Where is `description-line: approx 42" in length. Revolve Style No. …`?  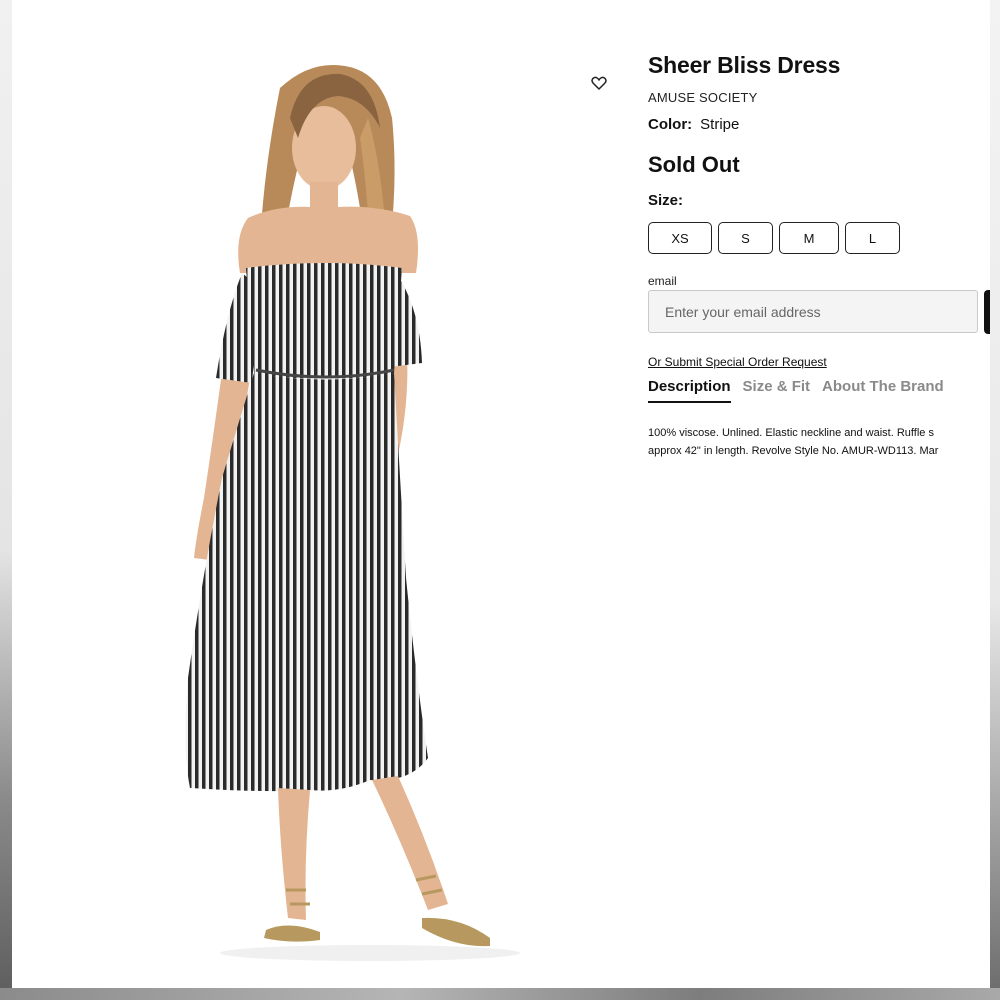 description-line: approx 42" in length. Revolve Style No. … is located at coordinates (793, 451).